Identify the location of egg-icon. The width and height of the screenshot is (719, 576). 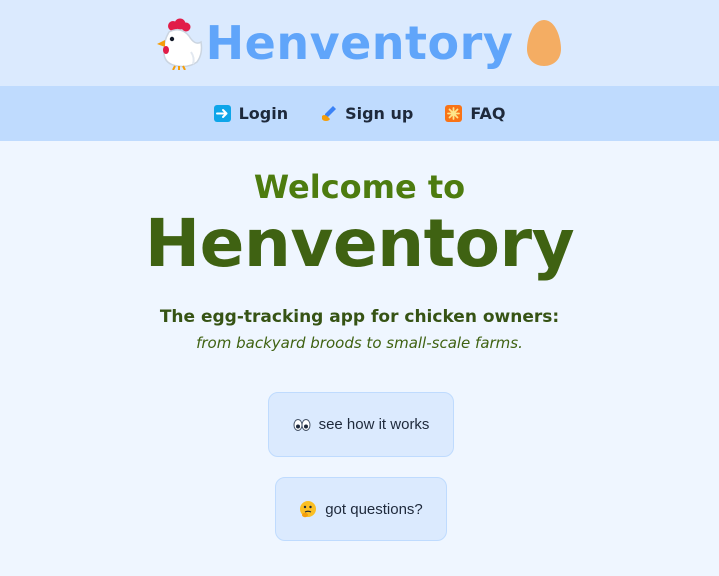
(544, 43).